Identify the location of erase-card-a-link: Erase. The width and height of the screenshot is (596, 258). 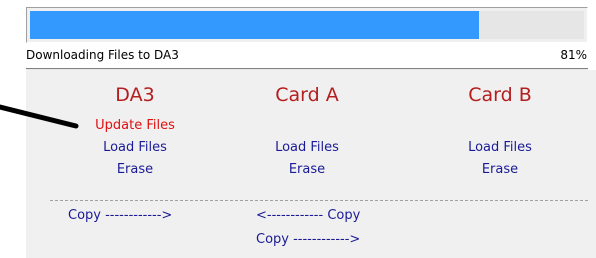
(307, 169).